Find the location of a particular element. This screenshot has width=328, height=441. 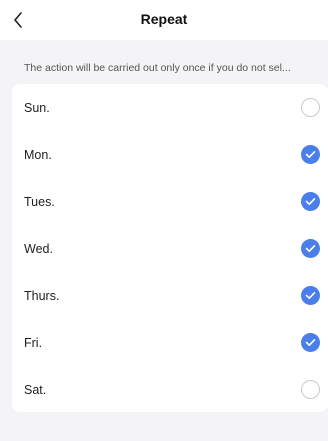

day-row-wed: Wed. is located at coordinates (170, 248).